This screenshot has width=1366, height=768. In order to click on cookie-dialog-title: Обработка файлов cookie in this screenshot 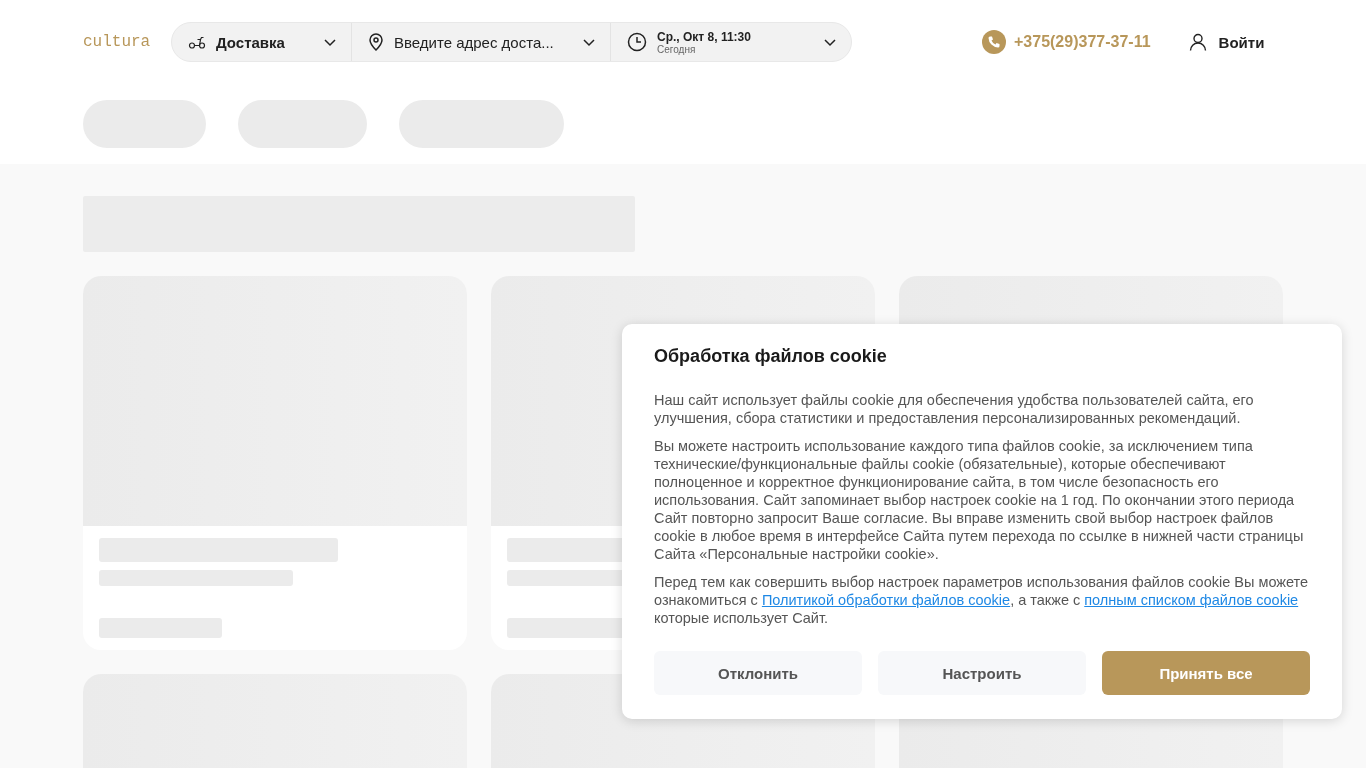, I will do `click(771, 356)`.